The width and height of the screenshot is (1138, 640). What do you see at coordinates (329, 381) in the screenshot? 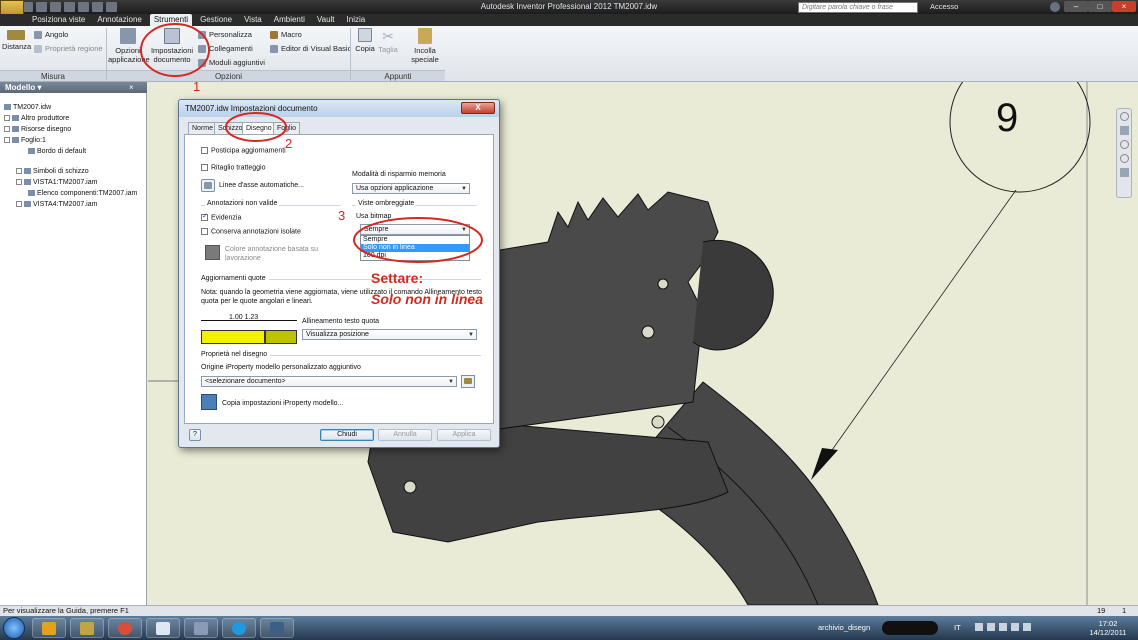
I see `origine-select: <selezionare documento> ▼` at bounding box center [329, 381].